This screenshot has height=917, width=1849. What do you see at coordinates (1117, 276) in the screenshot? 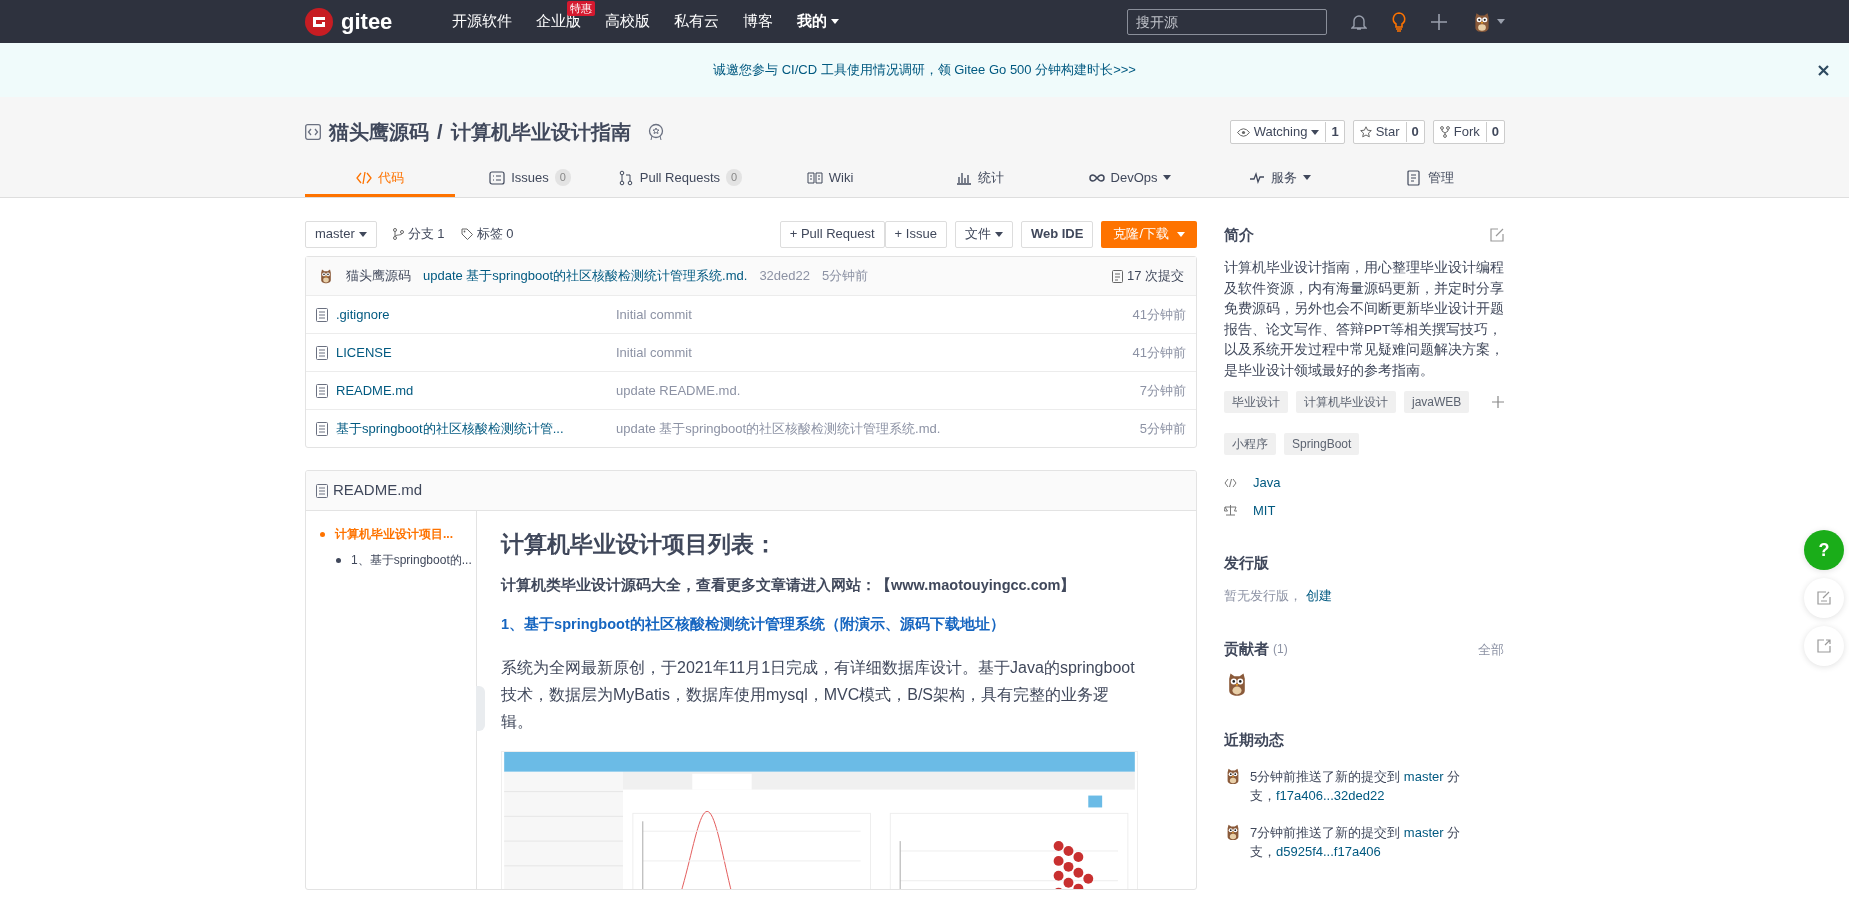
I see `document-icon` at bounding box center [1117, 276].